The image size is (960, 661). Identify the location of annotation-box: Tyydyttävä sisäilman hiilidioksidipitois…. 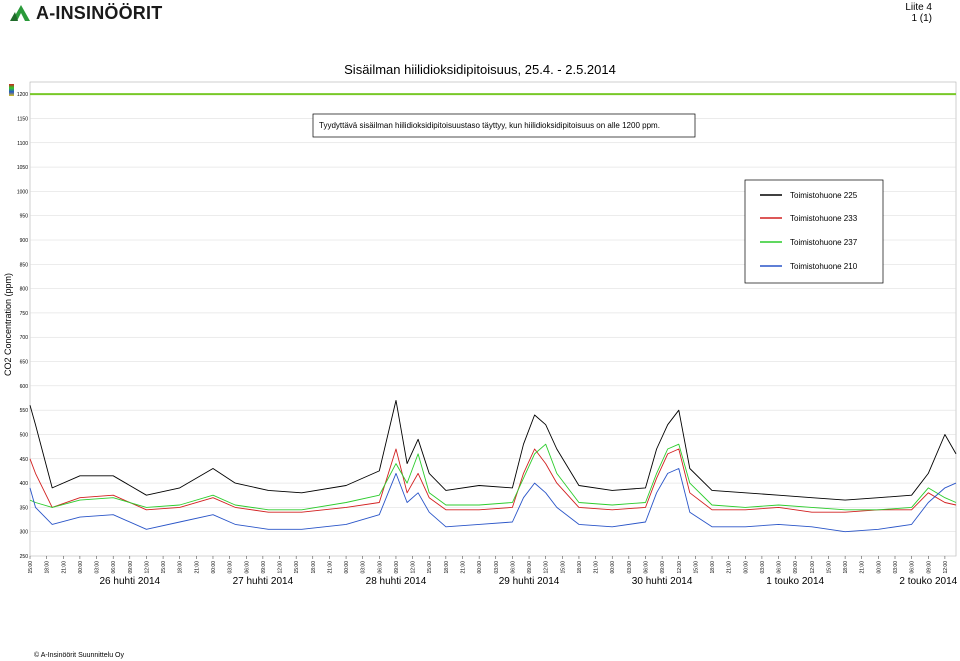
(504, 125).